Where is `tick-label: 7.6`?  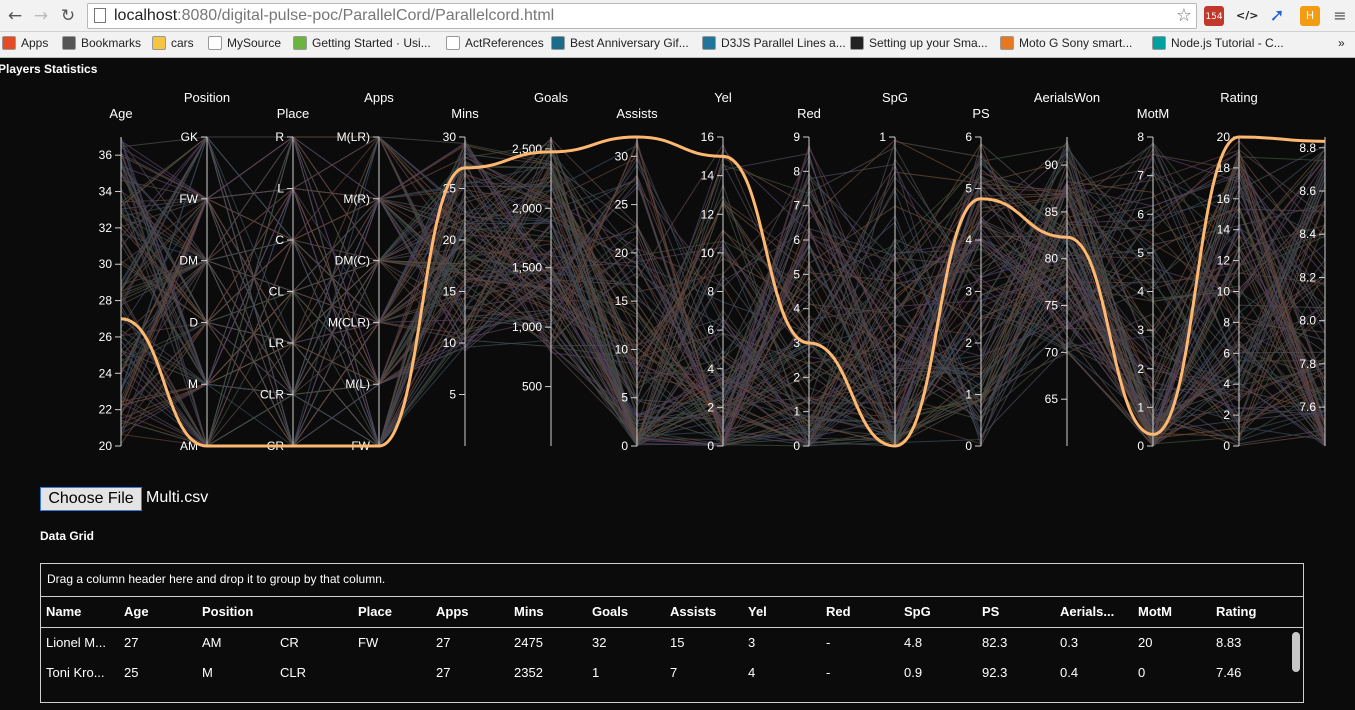
tick-label: 7.6 is located at coordinates (1307, 407).